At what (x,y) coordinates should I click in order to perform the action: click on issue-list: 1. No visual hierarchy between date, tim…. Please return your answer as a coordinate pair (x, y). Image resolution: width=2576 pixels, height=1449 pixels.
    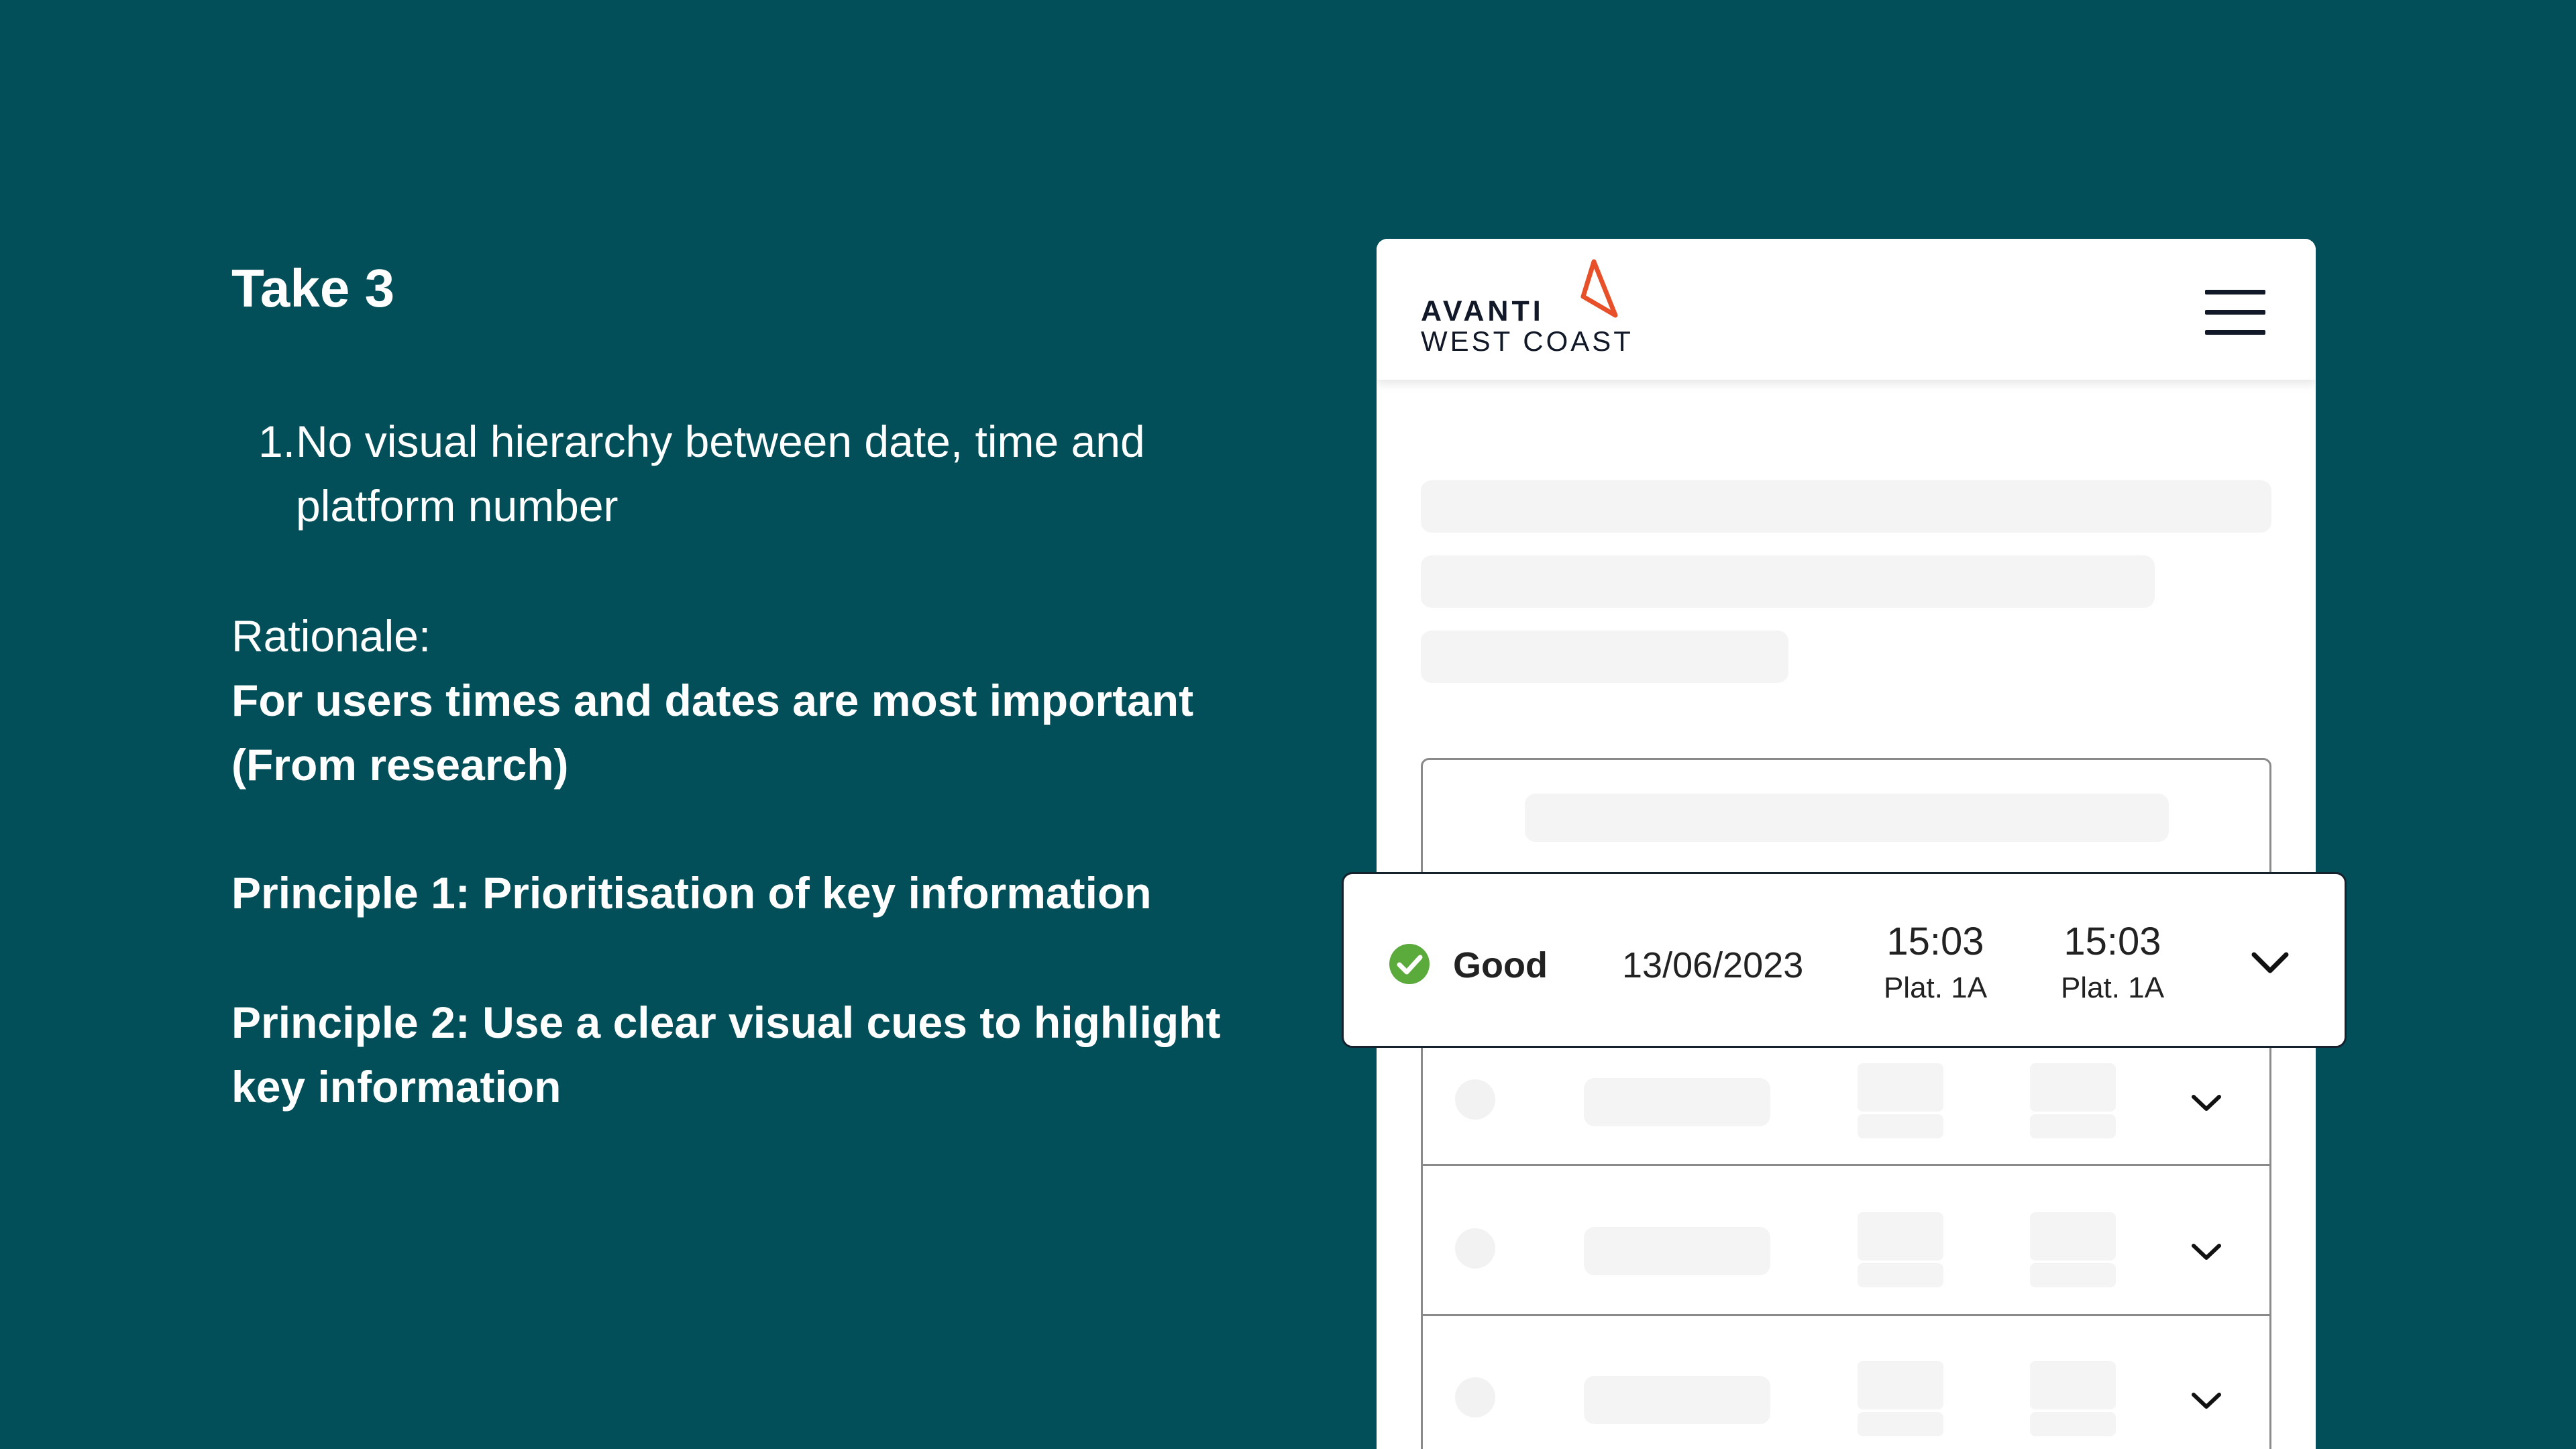
    Looking at the image, I should click on (734, 473).